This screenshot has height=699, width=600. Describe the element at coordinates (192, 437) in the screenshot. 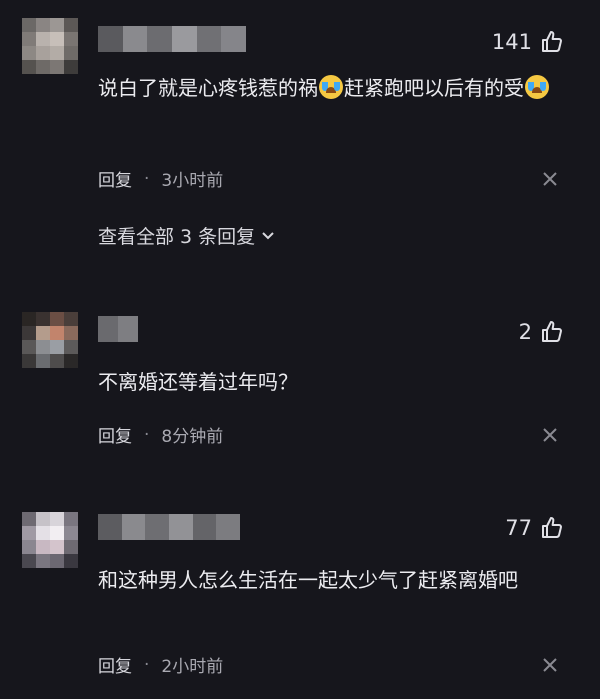

I see `timestamp: 8分钟前` at that location.